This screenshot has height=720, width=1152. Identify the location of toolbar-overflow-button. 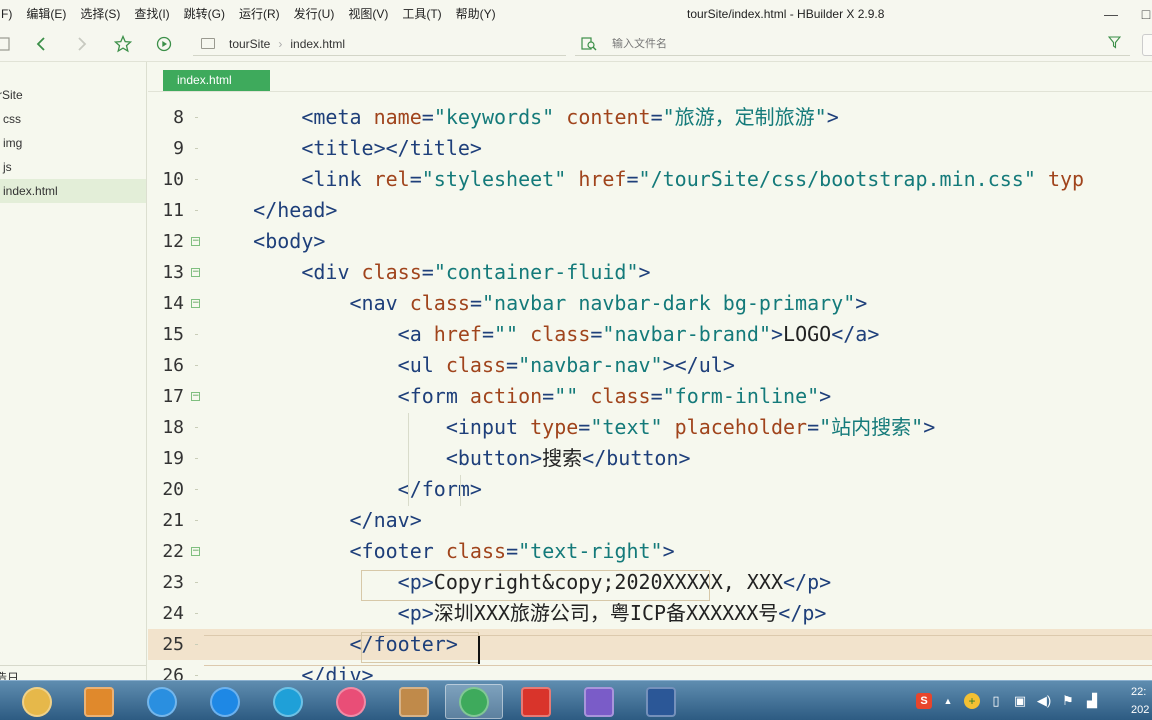
(1147, 45).